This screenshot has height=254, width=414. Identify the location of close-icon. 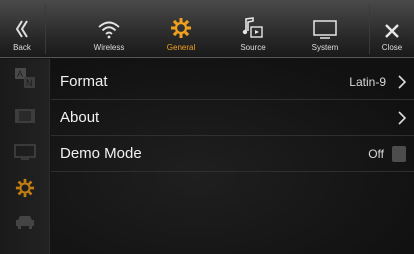
(392, 31).